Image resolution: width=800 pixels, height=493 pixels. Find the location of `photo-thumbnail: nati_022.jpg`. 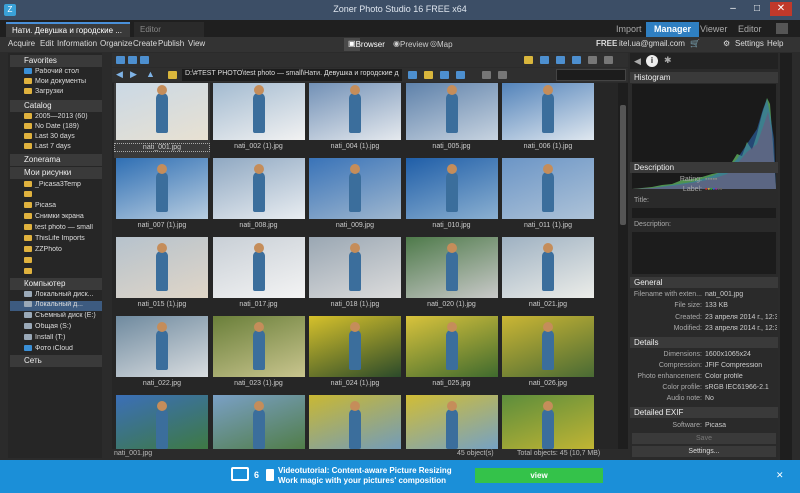

photo-thumbnail: nati_022.jpg is located at coordinates (162, 355).